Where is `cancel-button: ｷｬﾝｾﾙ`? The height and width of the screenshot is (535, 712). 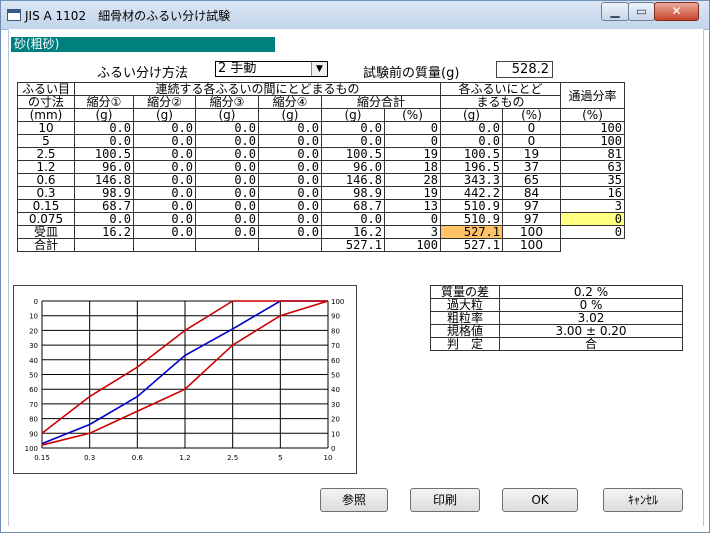
cancel-button: ｷｬﾝｾﾙ is located at coordinates (643, 500).